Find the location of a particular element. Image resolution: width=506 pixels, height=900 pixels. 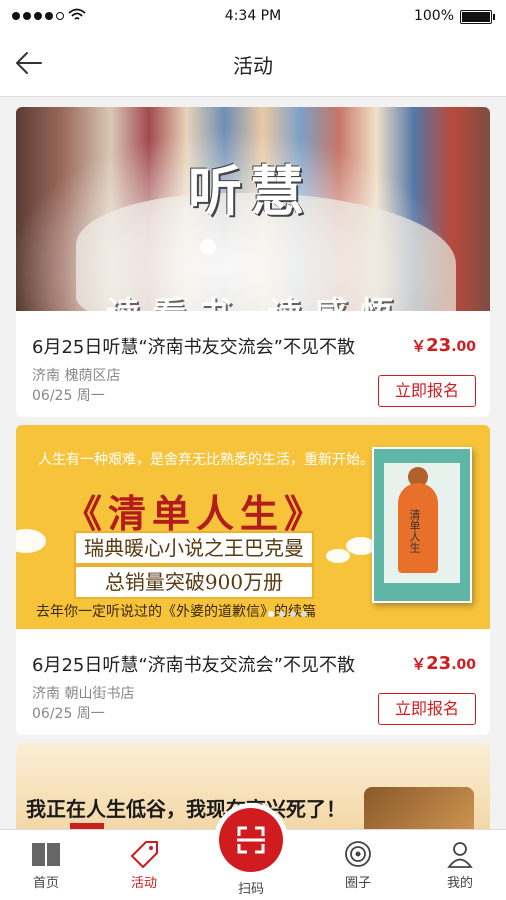

tab-circle: 圈子 is located at coordinates (358, 865).